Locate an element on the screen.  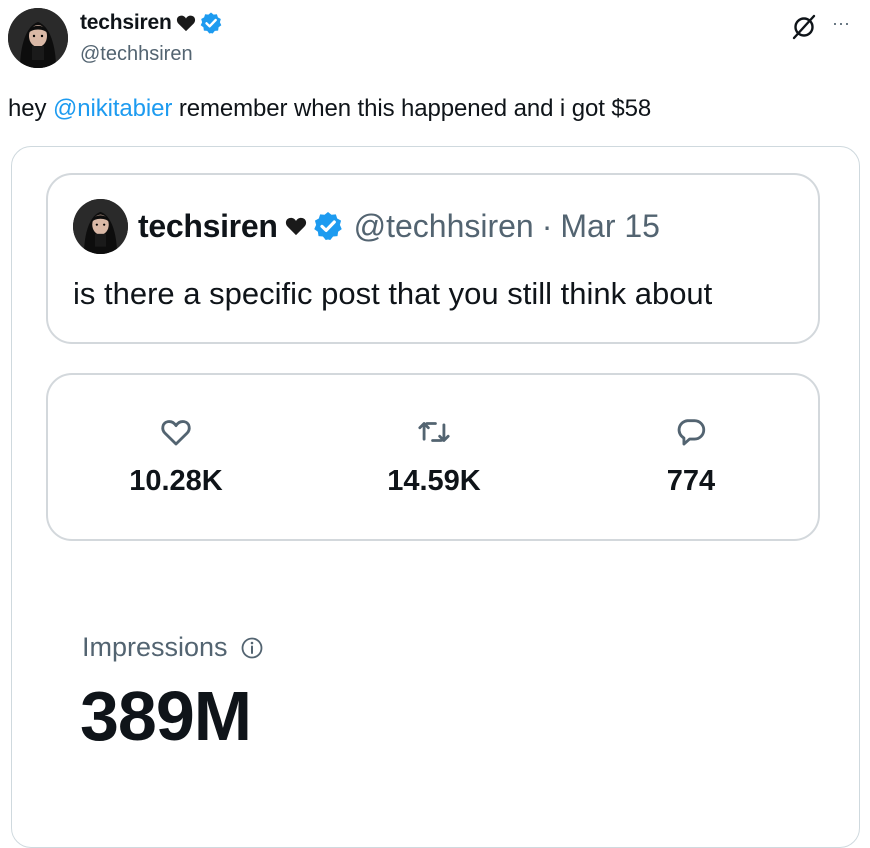
replies-count: 774 is located at coordinates (691, 481).